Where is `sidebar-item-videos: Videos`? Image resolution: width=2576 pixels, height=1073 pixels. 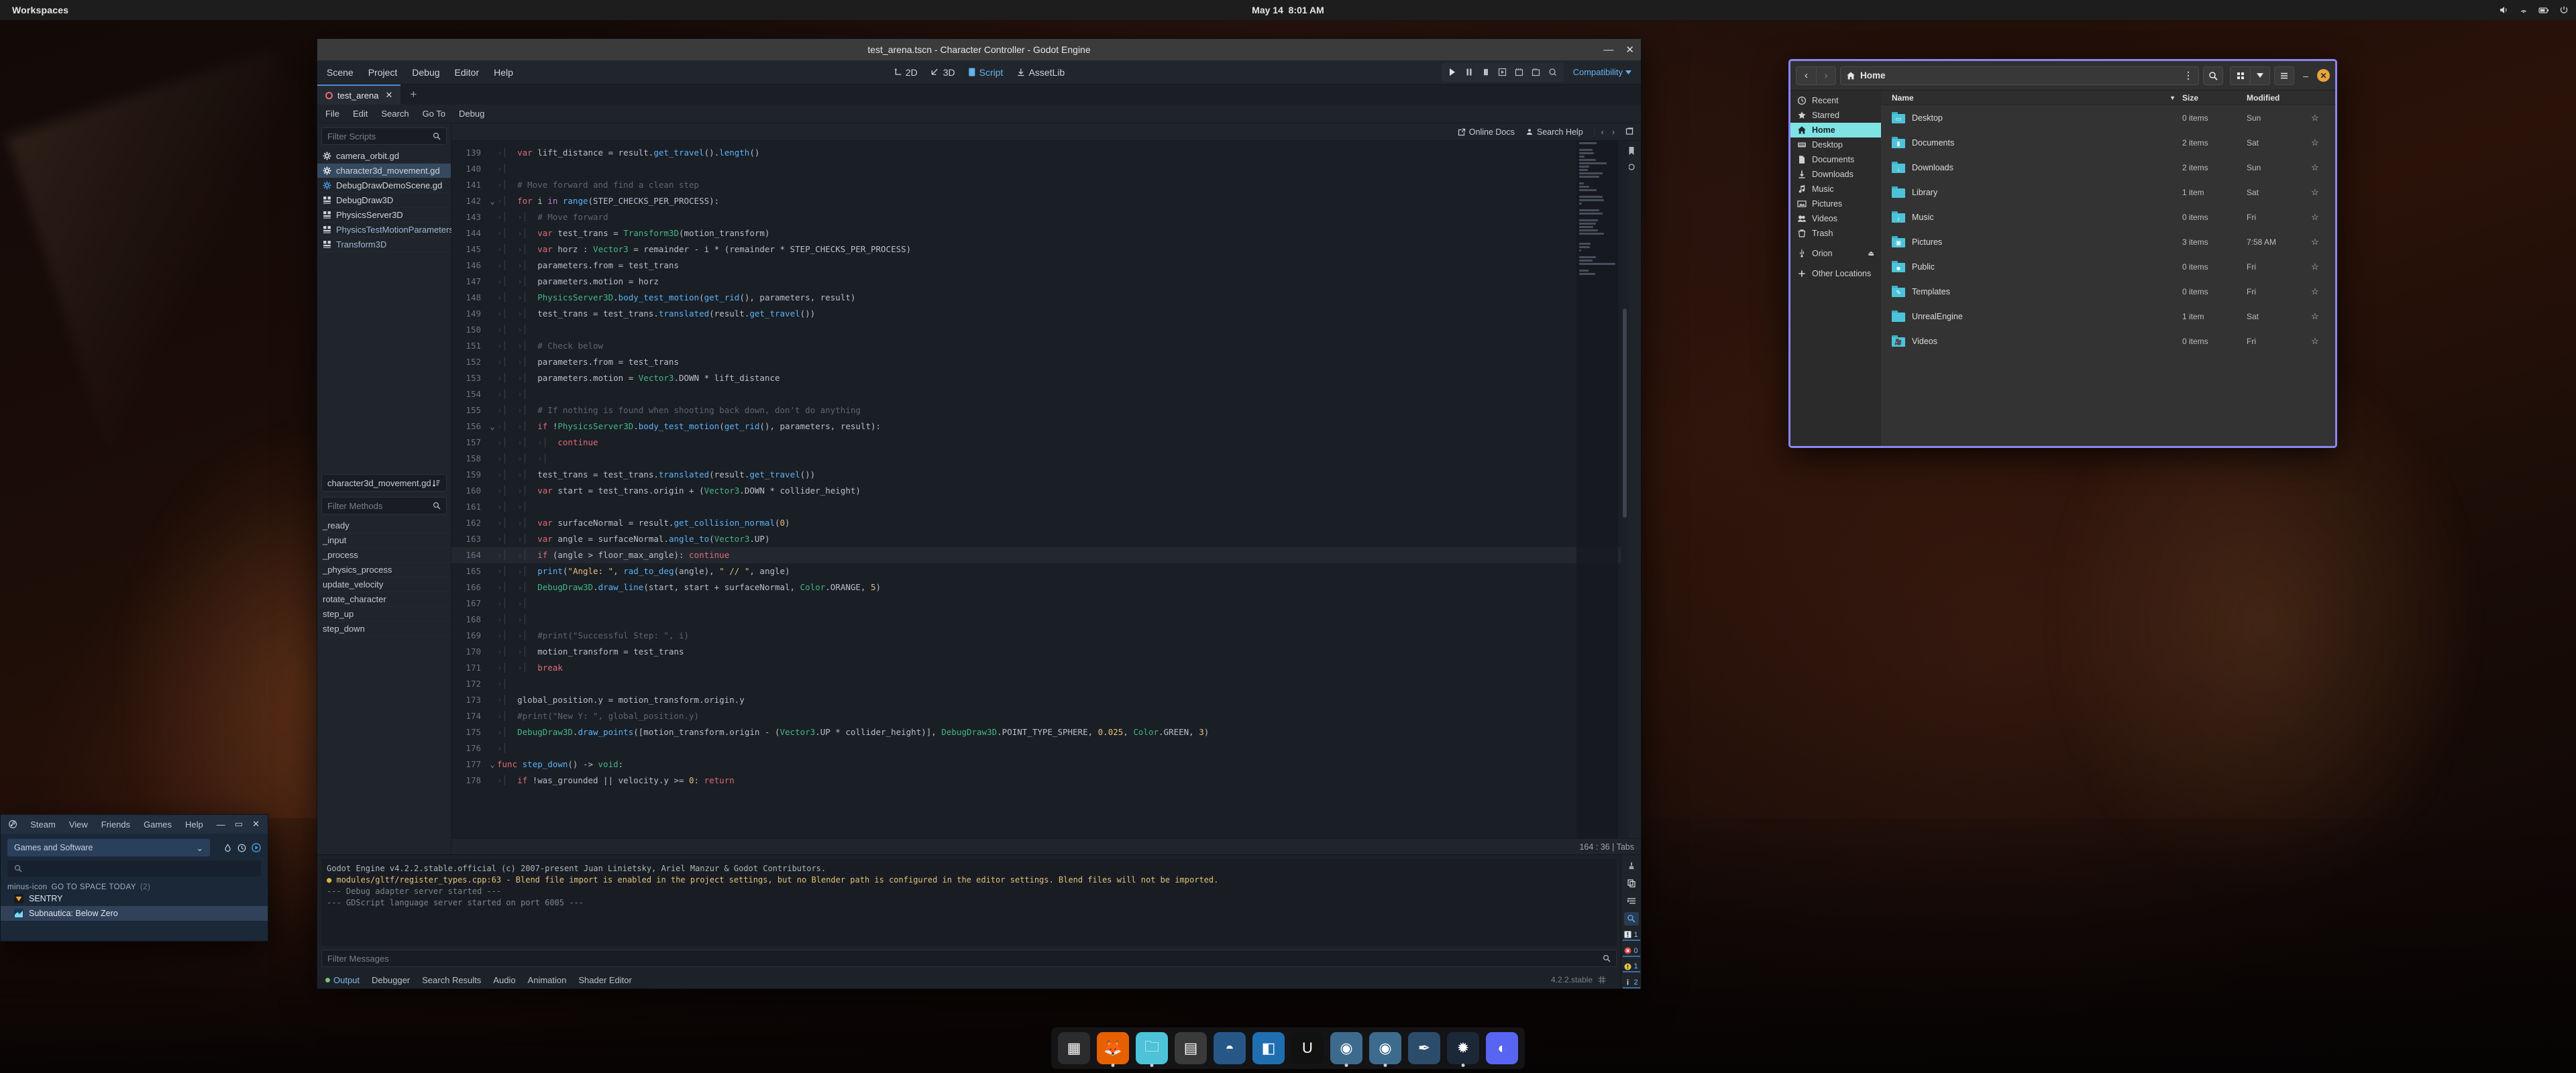
sidebar-item-videos: Videos is located at coordinates (1835, 218).